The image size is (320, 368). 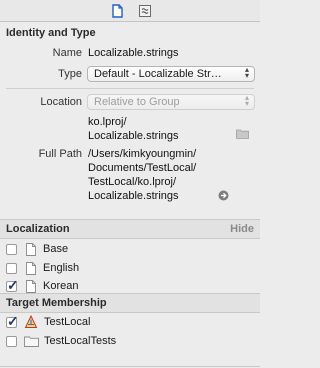 I want to click on target-row: TestLocalTests, so click(x=130, y=341).